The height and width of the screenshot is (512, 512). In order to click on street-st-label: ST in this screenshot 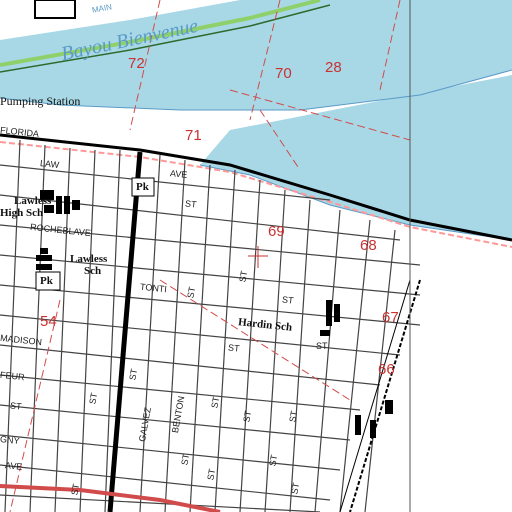, I will do `click(322, 346)`.